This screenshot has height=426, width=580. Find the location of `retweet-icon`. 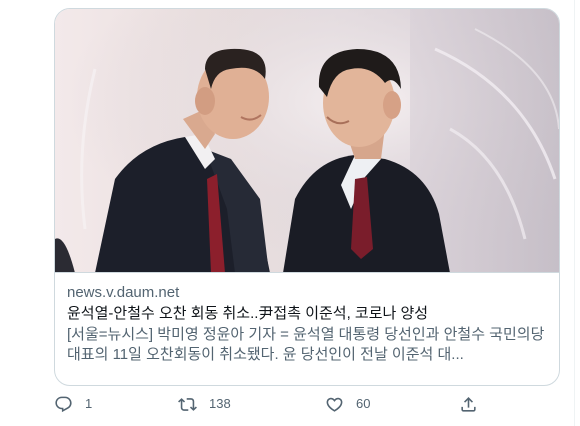

retweet-icon is located at coordinates (187, 404).